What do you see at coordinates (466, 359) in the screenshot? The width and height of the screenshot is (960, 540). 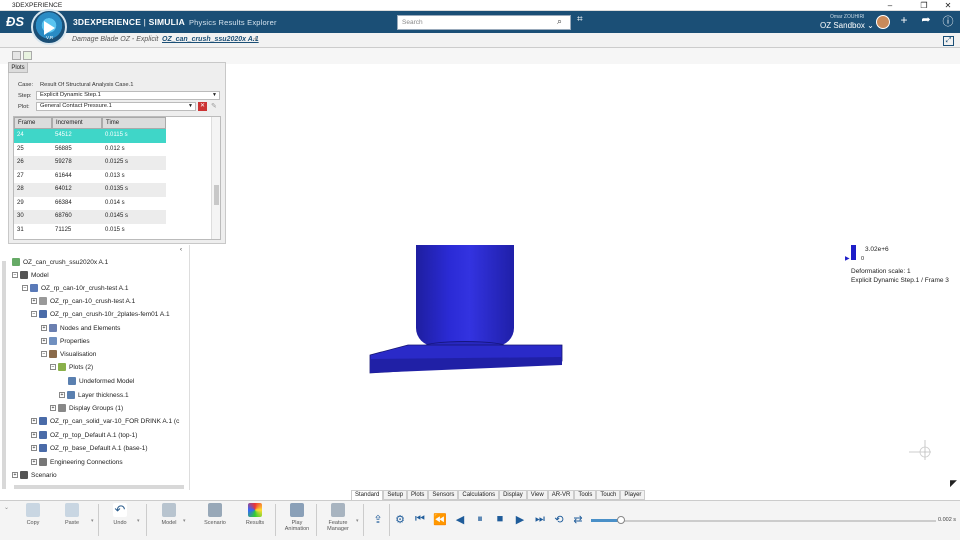 I see `base-plate` at bounding box center [466, 359].